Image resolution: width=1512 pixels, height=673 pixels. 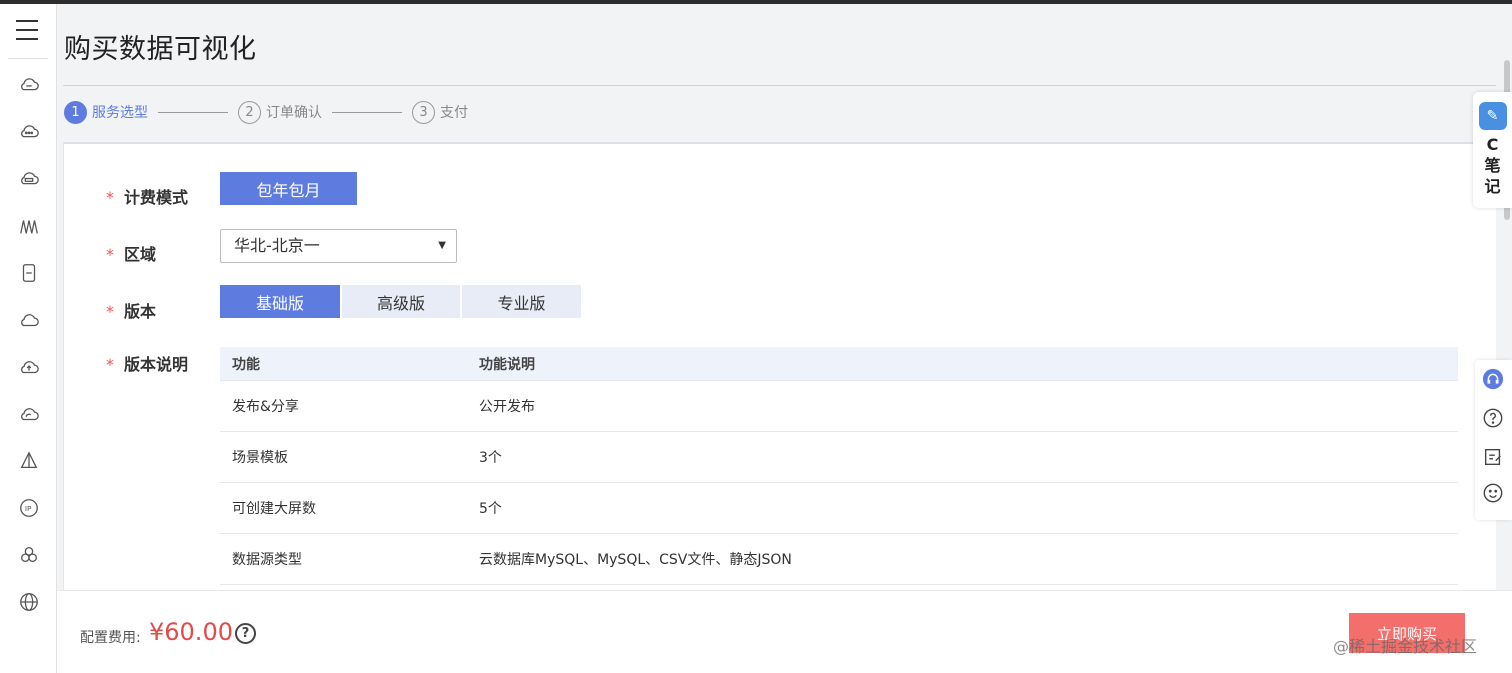 I want to click on c-notes-widget: ✎ C笔记, so click(x=1492, y=150).